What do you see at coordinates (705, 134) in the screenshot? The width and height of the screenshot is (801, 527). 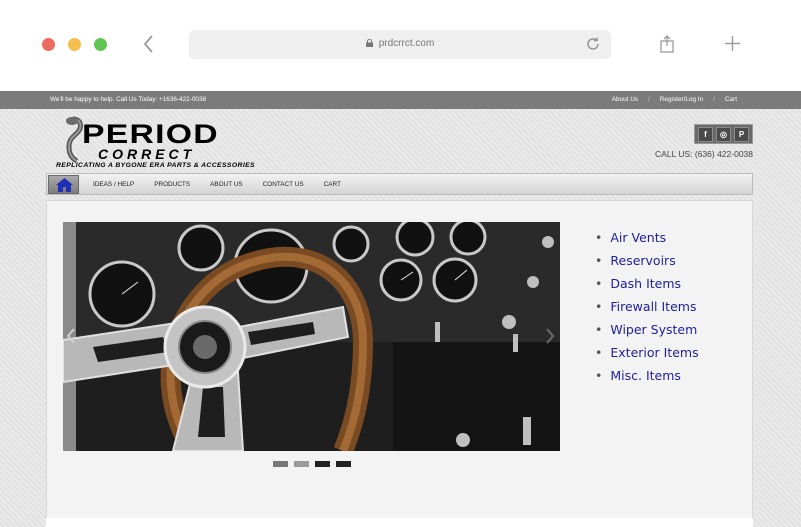 I see `facebook-icon: f` at bounding box center [705, 134].